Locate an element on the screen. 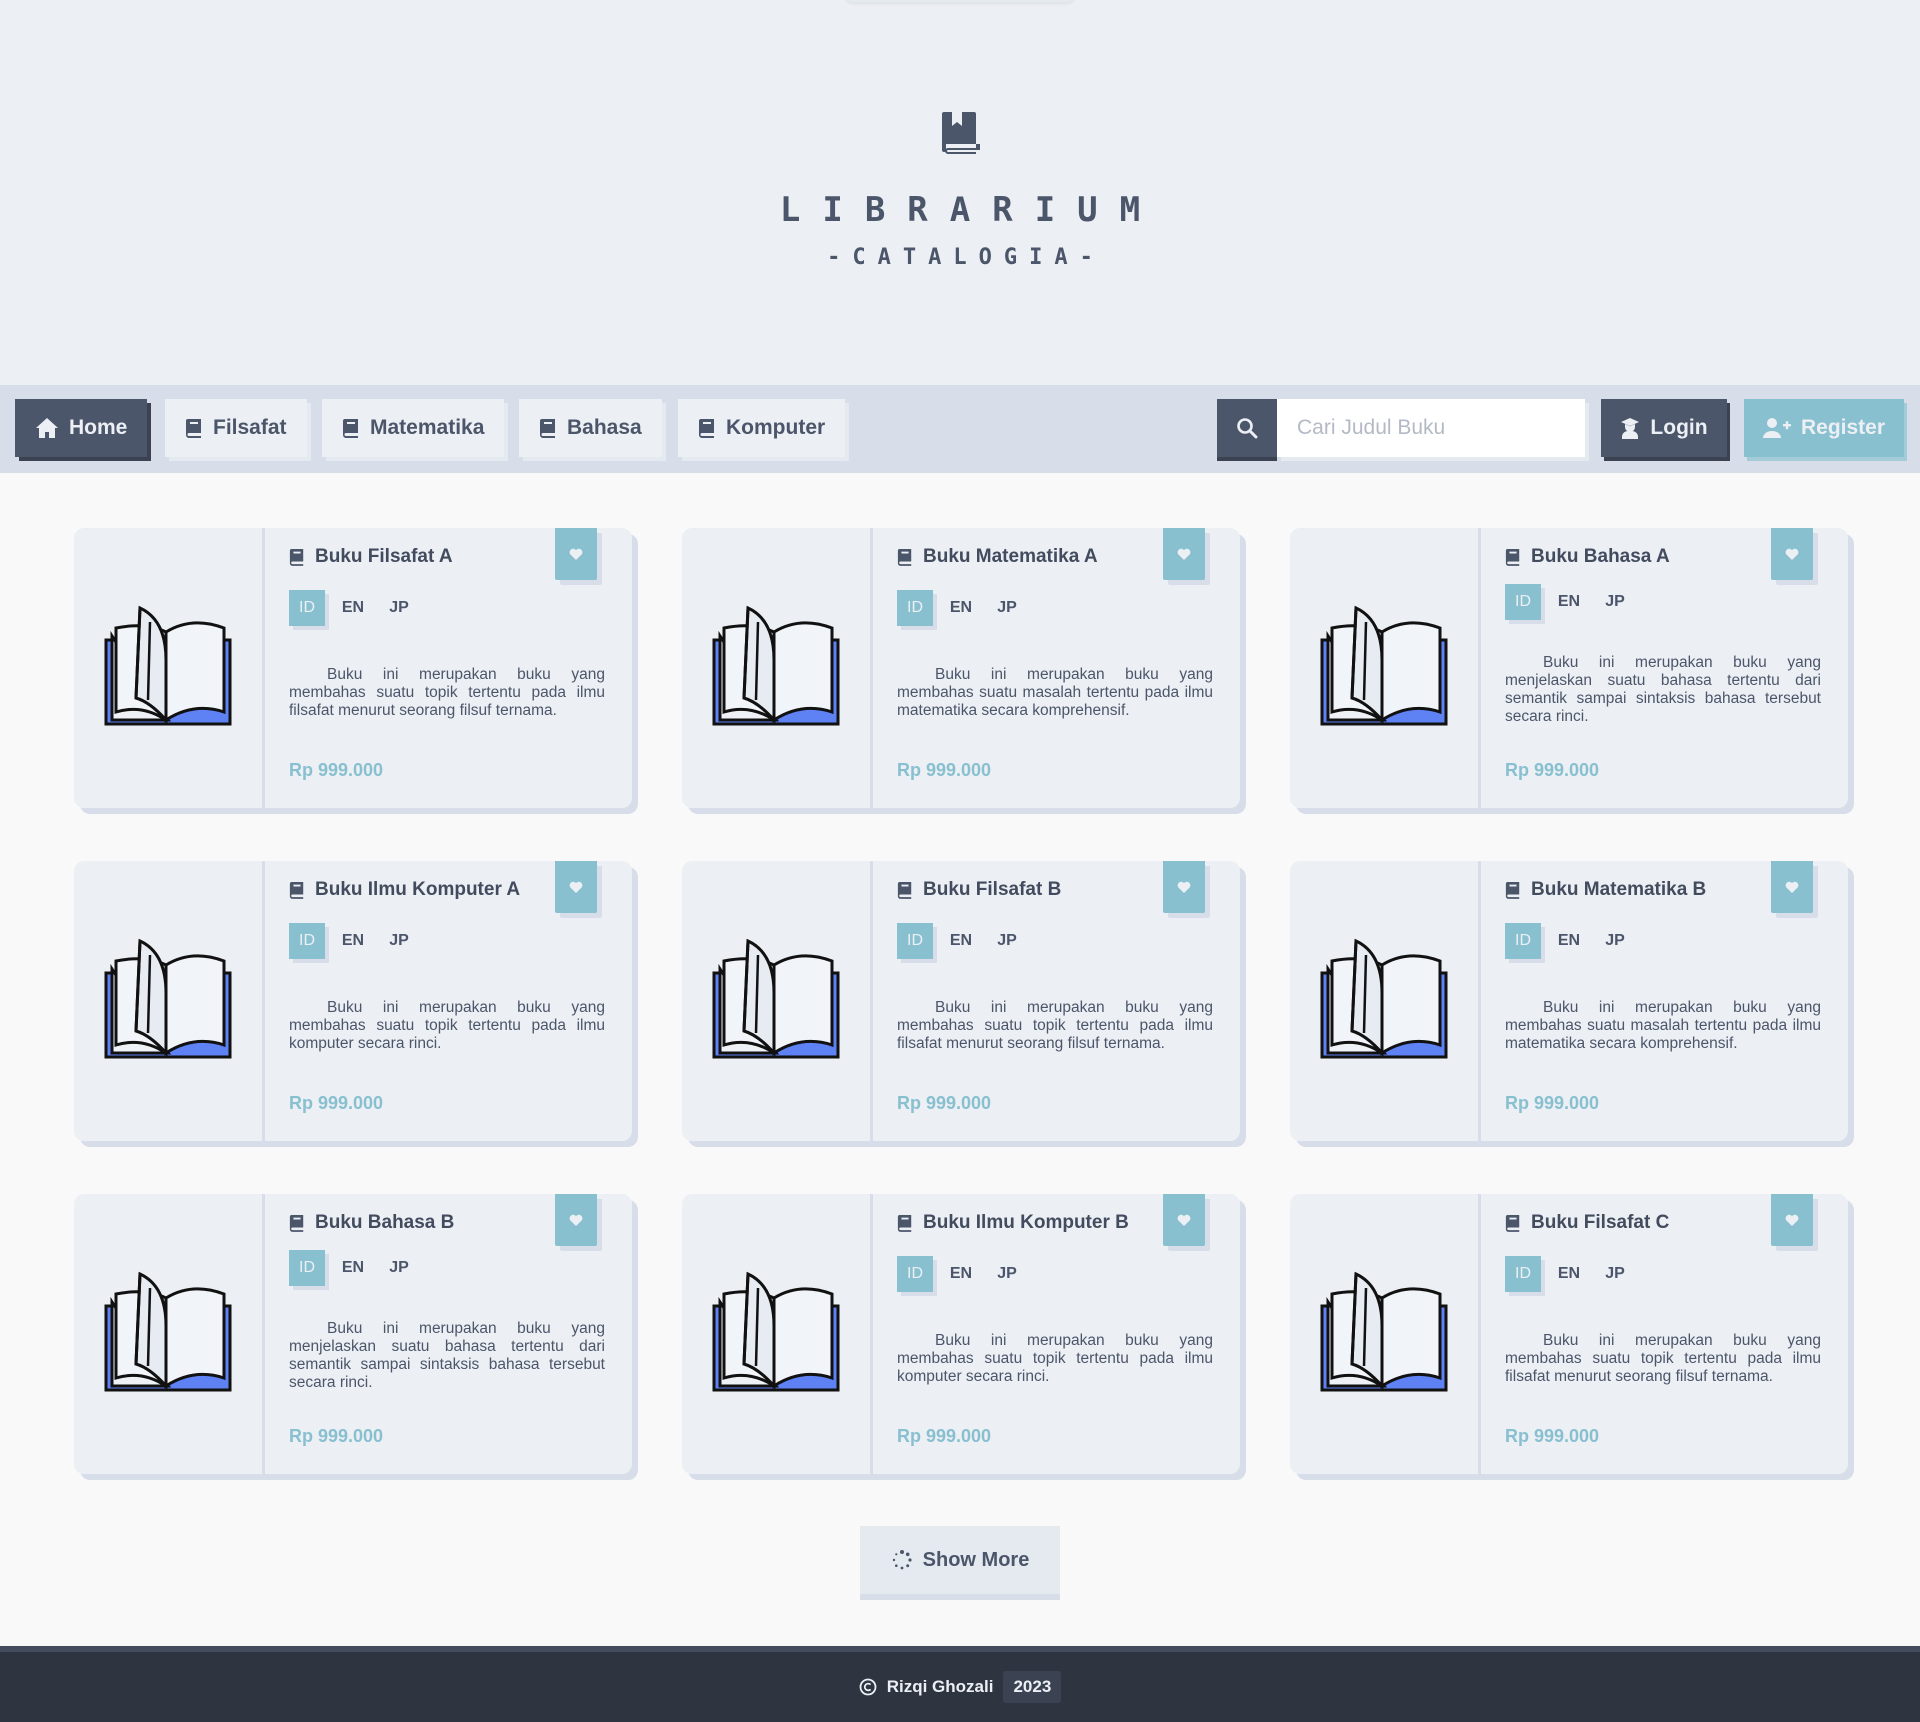  header-top-tab is located at coordinates (960, 1).